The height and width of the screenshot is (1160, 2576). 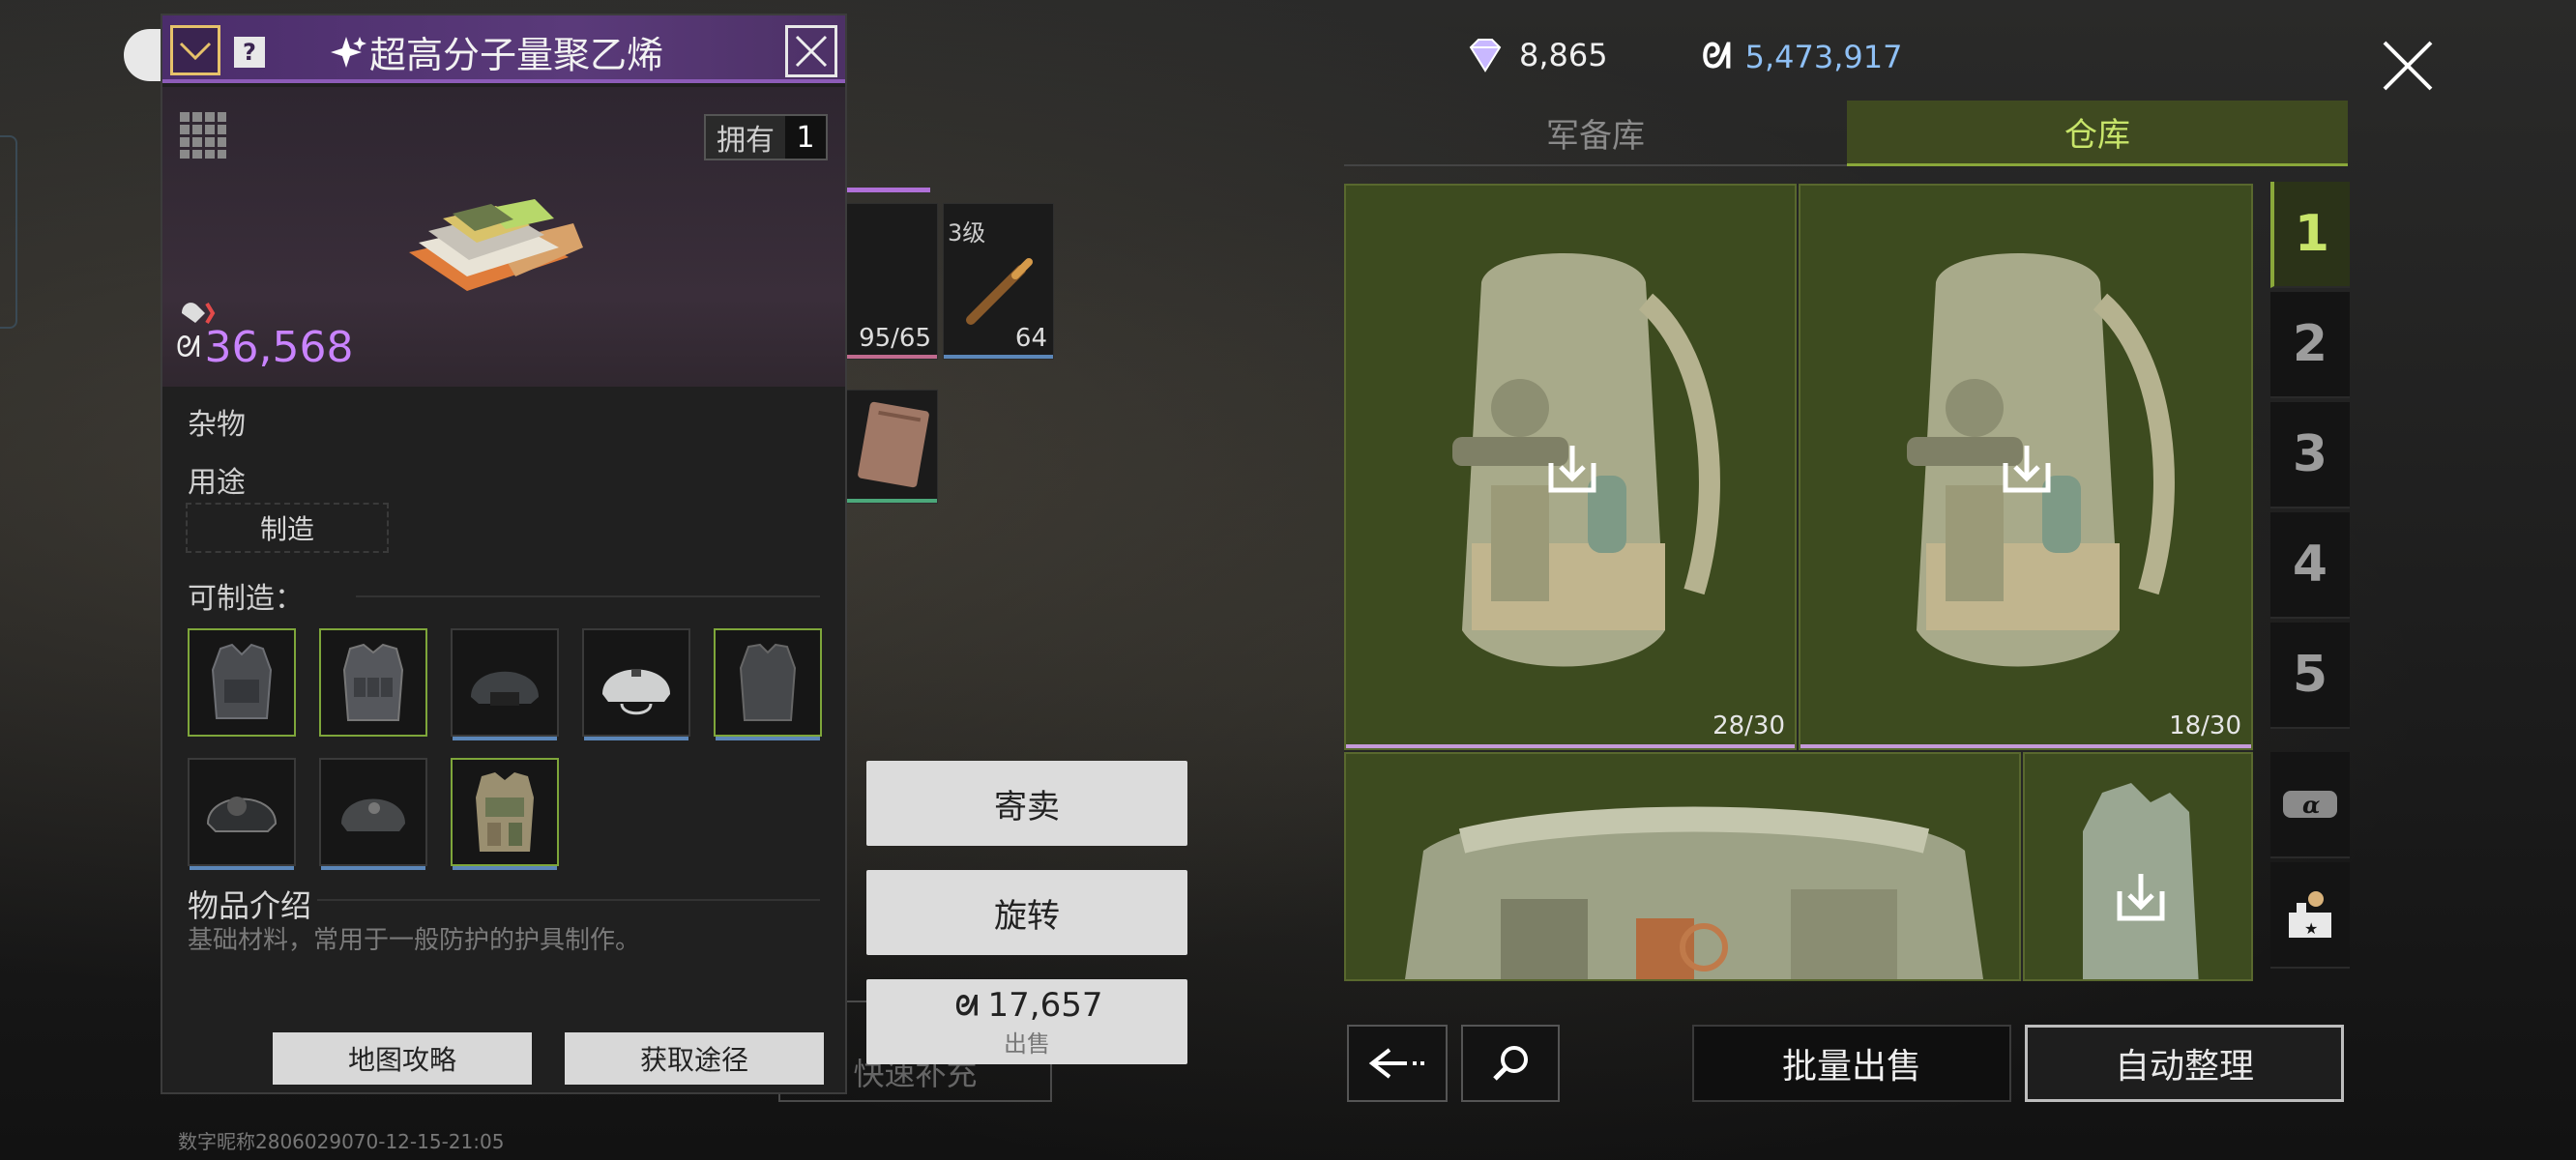 I want to click on popup-close-button, so click(x=811, y=51).